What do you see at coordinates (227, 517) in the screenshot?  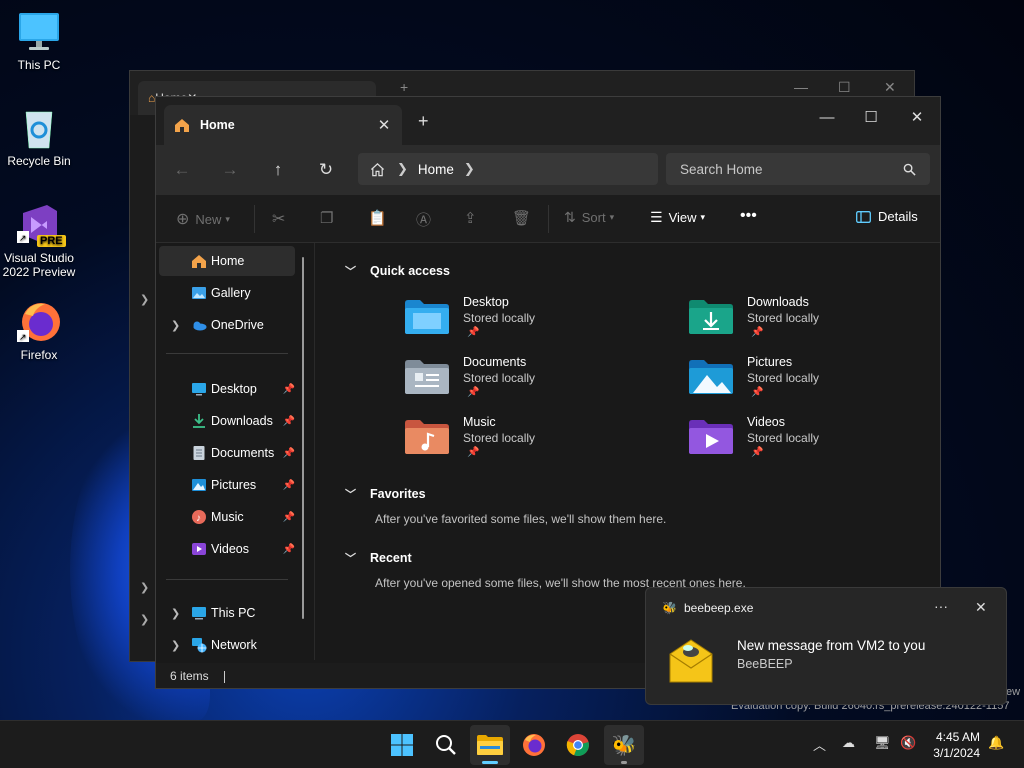 I see `sidebar-item-music: ♪ Music 📌` at bounding box center [227, 517].